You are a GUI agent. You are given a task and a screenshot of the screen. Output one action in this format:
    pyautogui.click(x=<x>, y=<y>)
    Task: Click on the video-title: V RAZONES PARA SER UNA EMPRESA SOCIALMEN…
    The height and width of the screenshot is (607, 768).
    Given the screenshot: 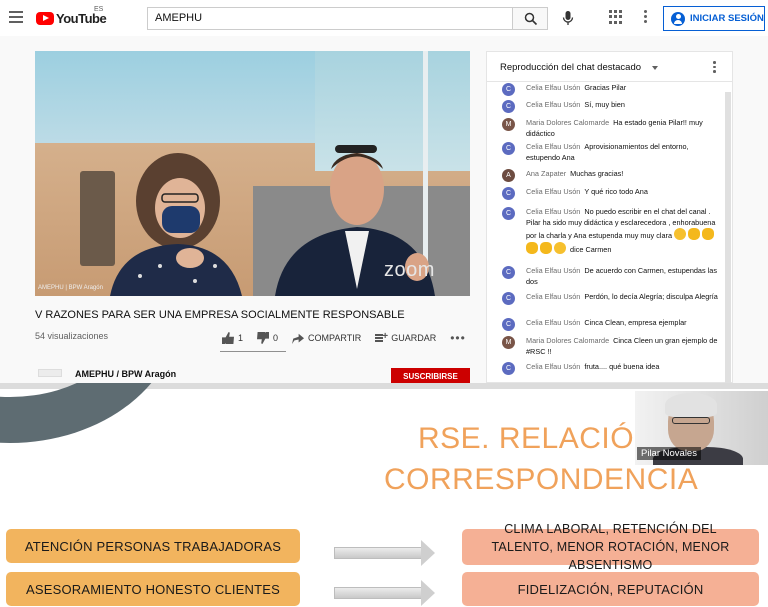 What is the action you would take?
    pyautogui.click(x=220, y=315)
    